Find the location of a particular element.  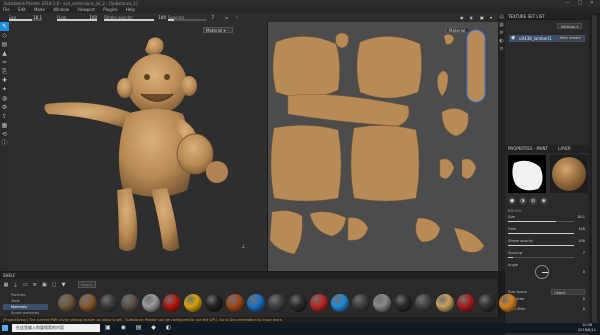

camera-icon: ◉ is located at coordinates (464, 17).